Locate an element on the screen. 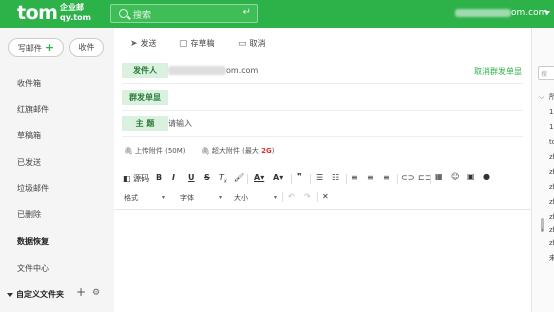 The width and height of the screenshot is (554, 312). sender-row: 发件人 om.com 取消群发单显 is located at coordinates (322, 72).